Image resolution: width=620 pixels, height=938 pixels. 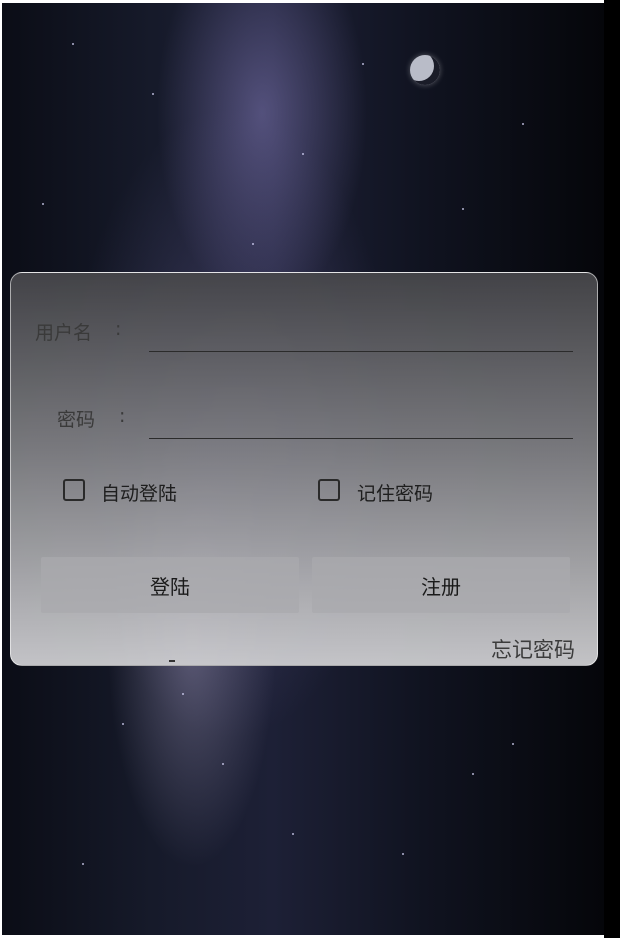 What do you see at coordinates (76, 420) in the screenshot?
I see `password-label: 密码` at bounding box center [76, 420].